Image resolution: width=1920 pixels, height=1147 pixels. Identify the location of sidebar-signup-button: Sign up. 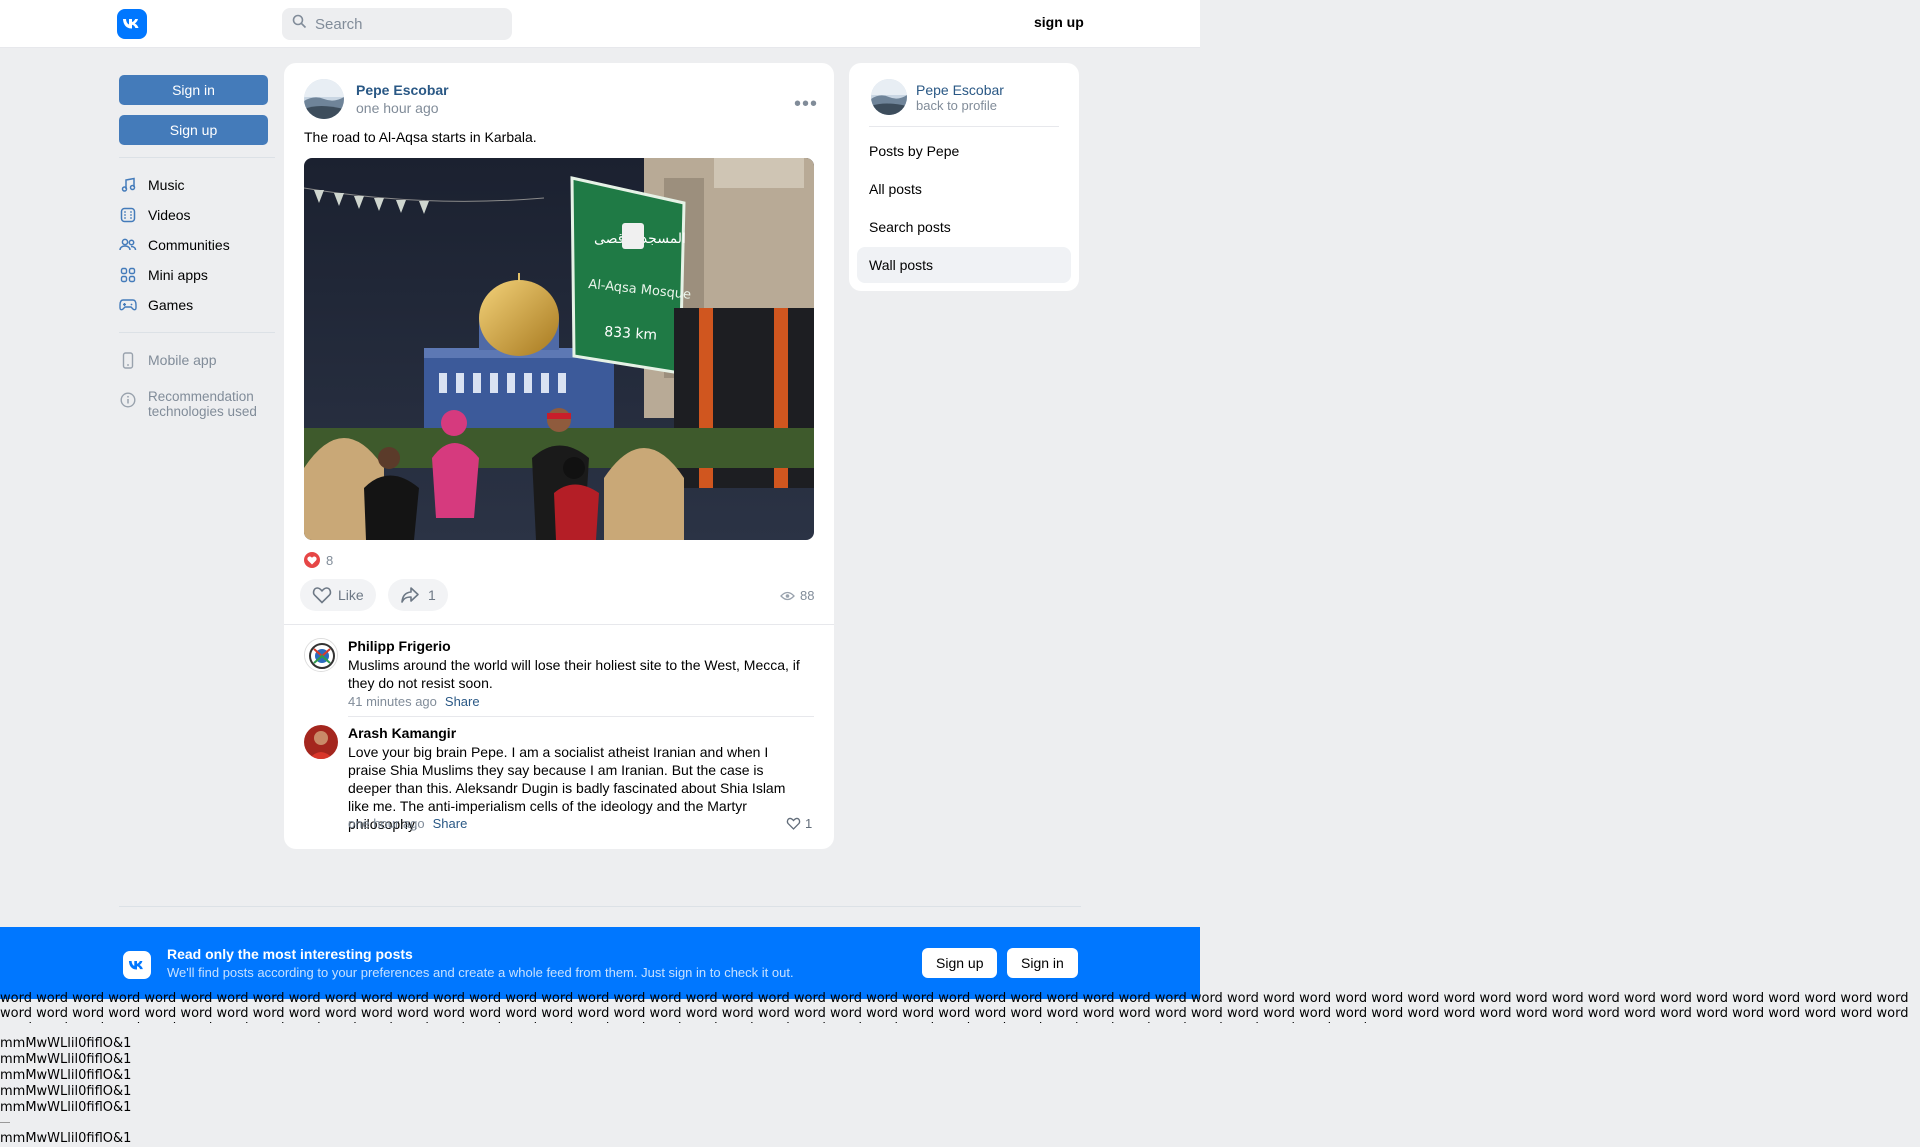
(193, 130).